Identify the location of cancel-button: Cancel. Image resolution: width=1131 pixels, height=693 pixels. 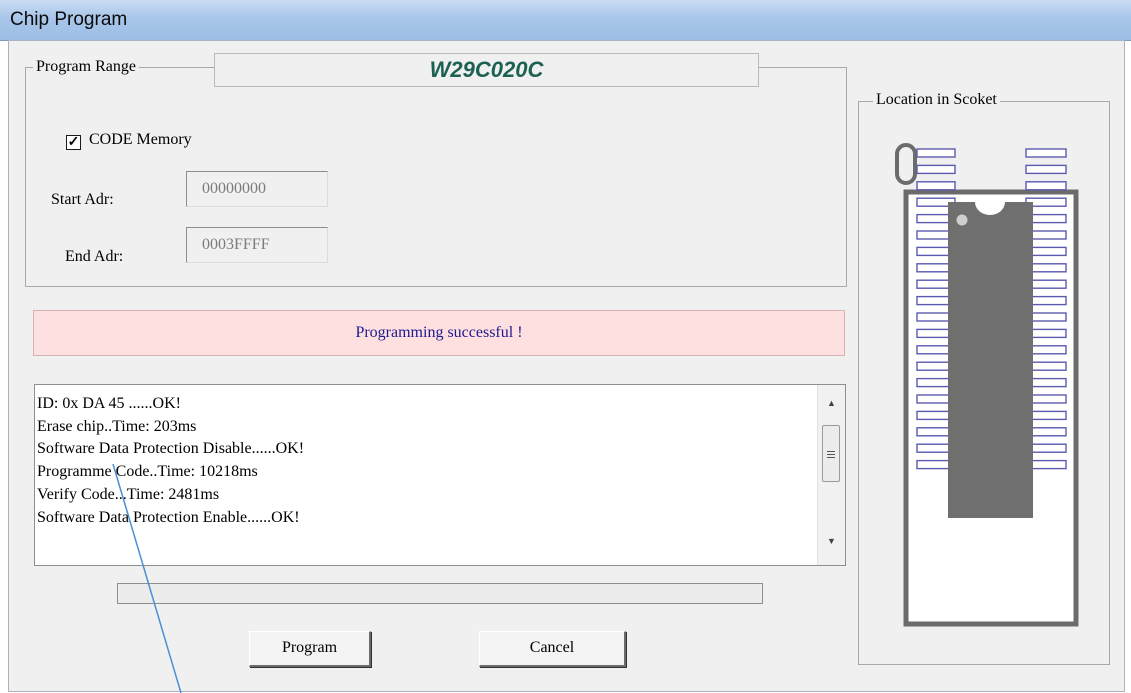
(552, 649).